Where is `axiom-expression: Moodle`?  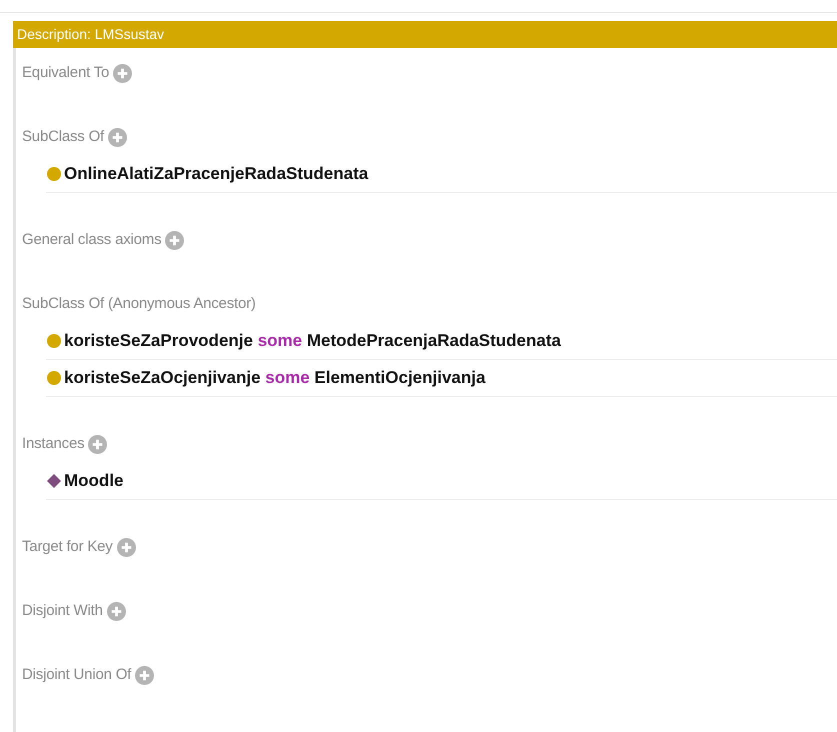
axiom-expression: Moodle is located at coordinates (94, 481).